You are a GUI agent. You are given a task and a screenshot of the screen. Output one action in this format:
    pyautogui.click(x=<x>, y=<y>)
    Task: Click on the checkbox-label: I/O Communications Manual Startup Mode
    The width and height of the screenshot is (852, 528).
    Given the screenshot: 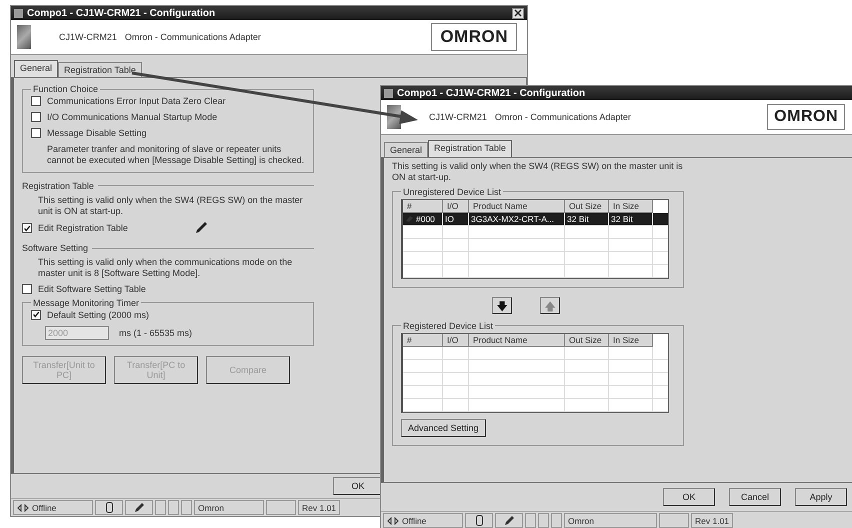 What is the action you would take?
    pyautogui.click(x=132, y=117)
    